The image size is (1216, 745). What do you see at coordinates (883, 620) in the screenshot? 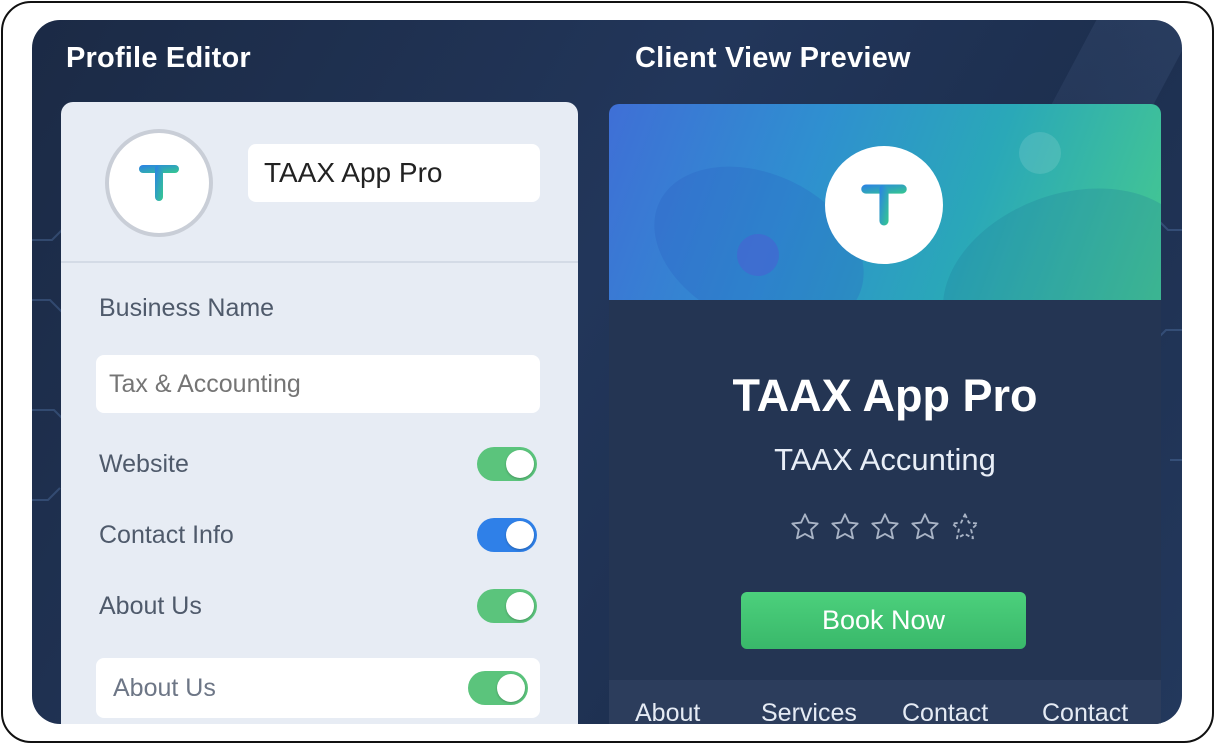
I see `book-now-button: Book Now` at bounding box center [883, 620].